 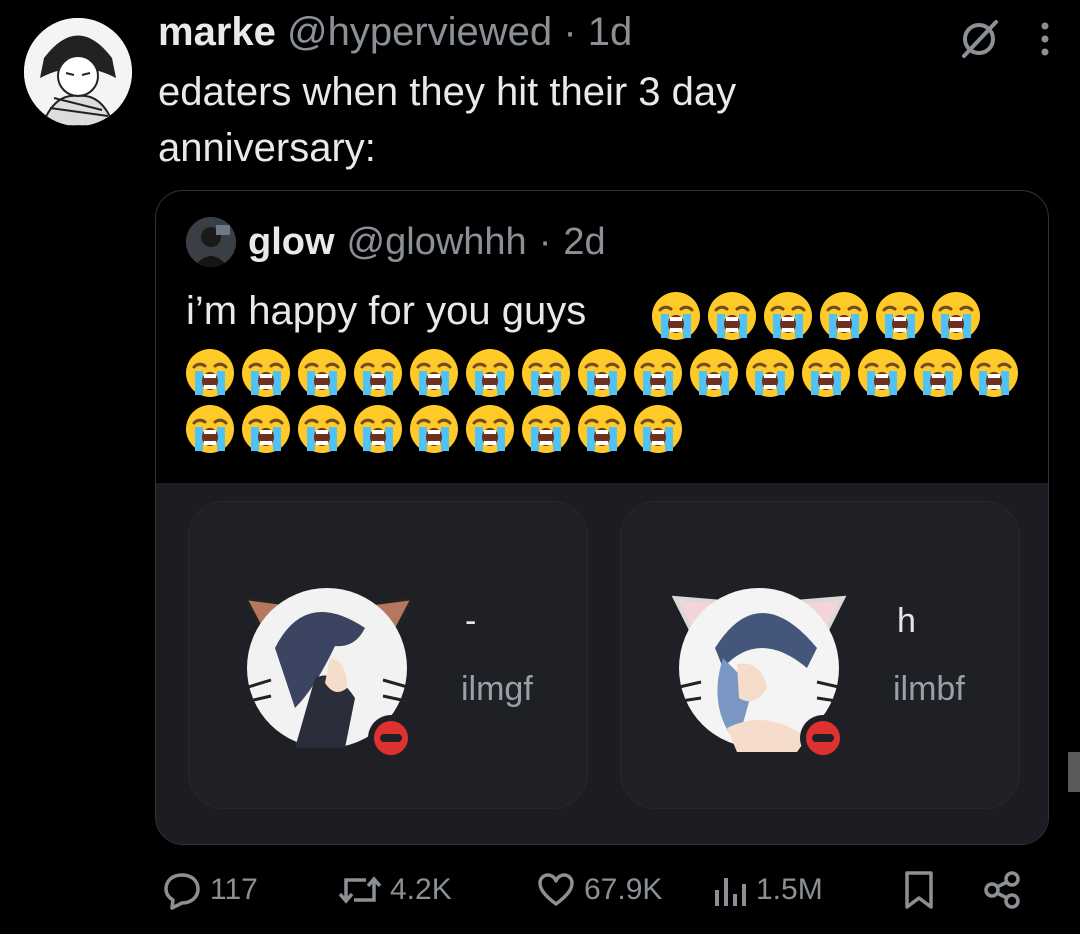 I want to click on share-button, so click(x=1002, y=890).